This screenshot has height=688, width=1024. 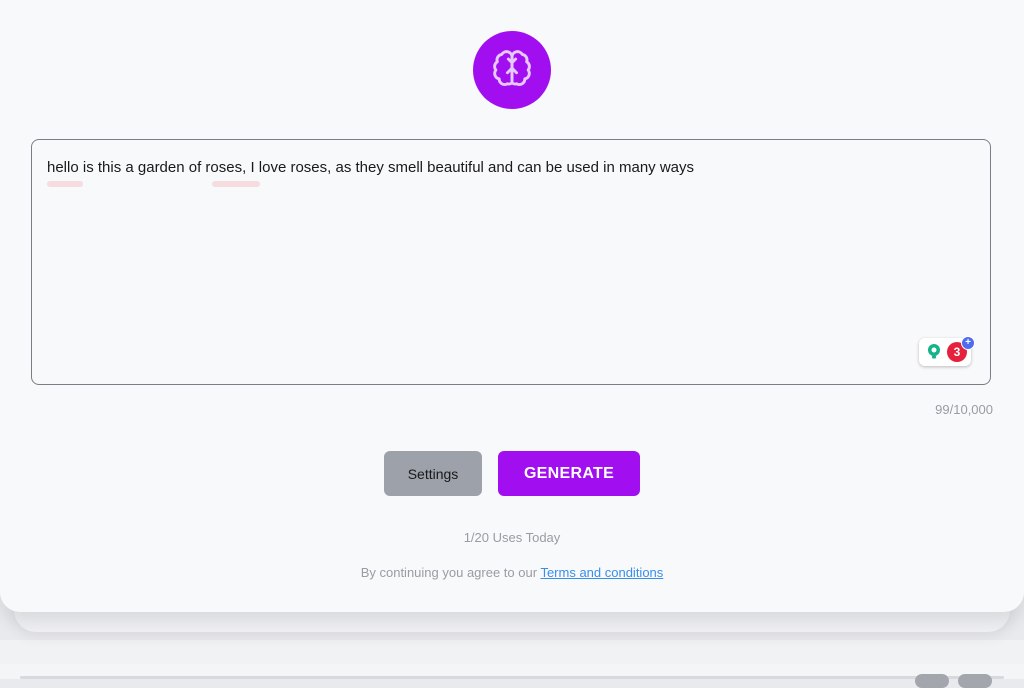 I want to click on grammarly-widget: 3 +, so click(x=947, y=351).